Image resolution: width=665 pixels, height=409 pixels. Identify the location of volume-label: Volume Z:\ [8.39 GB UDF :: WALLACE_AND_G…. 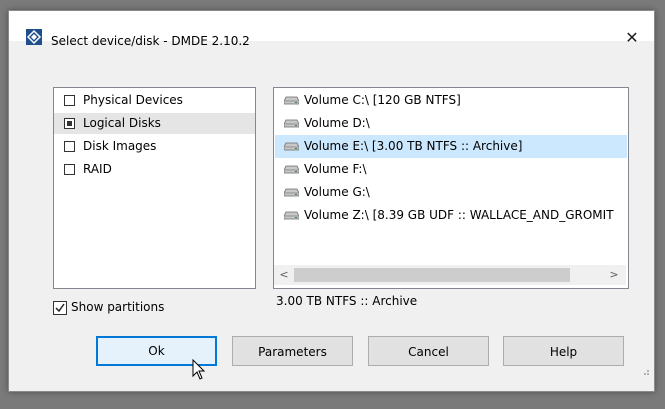
(459, 215).